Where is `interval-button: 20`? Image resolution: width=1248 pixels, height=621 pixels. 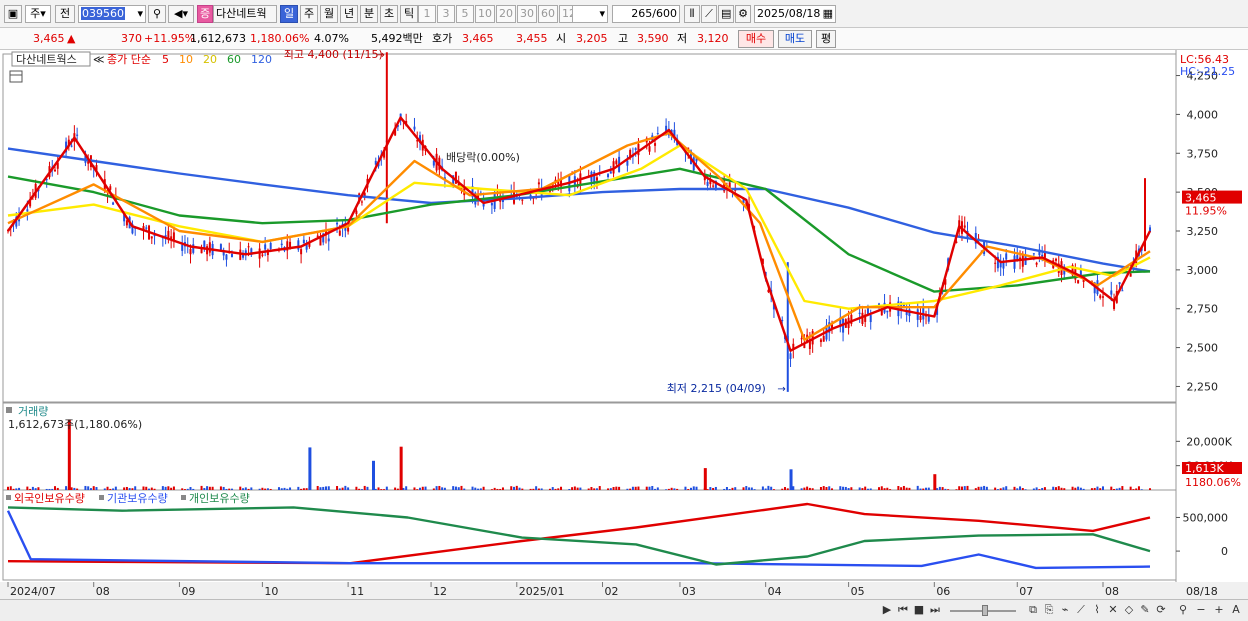 interval-button: 20 is located at coordinates (506, 14).